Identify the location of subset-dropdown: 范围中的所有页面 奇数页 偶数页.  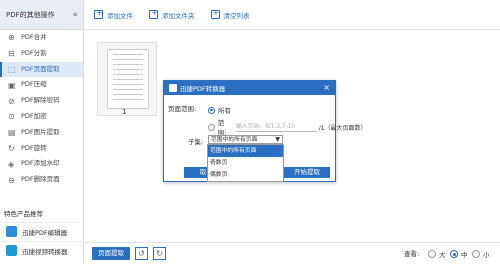
(245, 163).